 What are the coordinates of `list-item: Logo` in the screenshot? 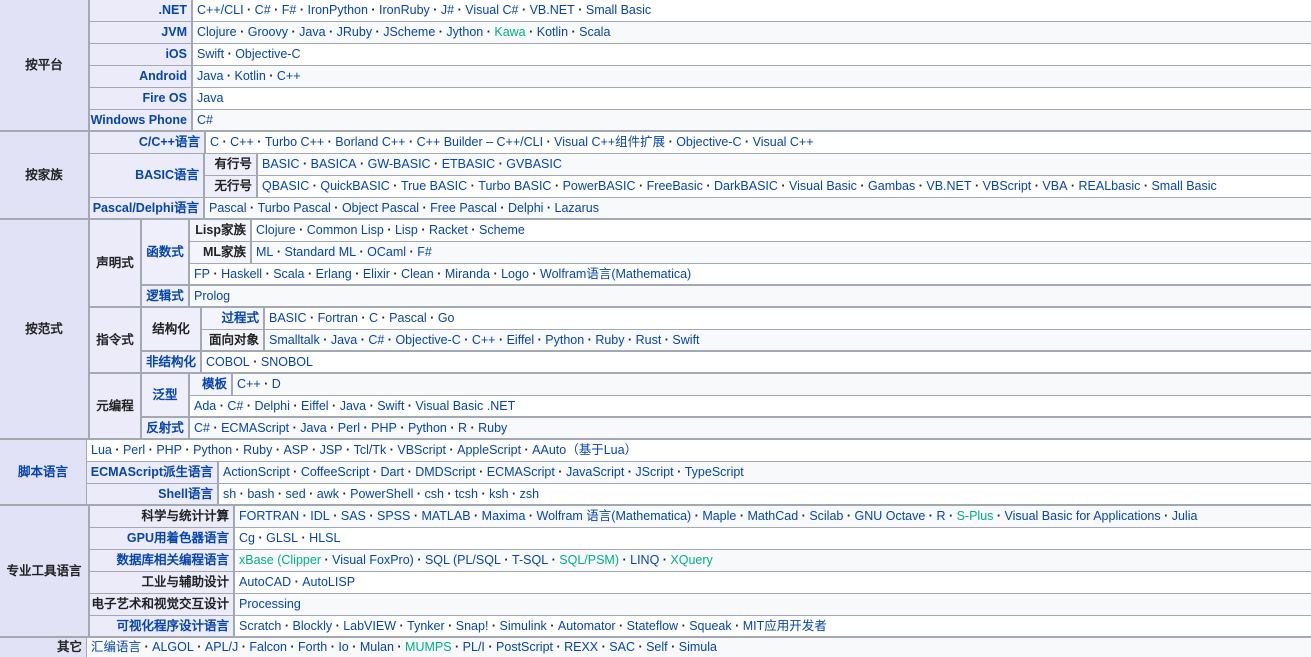 It's located at (520, 274).